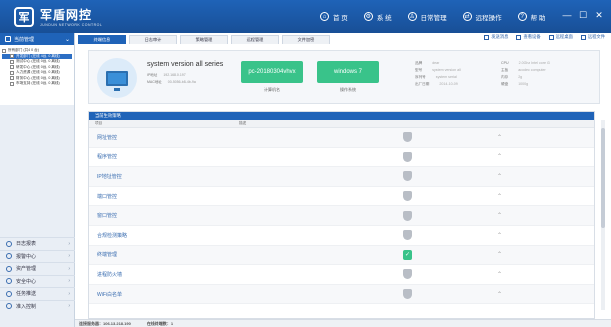 The width and height of the screenshot is (611, 327). What do you see at coordinates (9, 306) in the screenshot?
I see `access-icon` at bounding box center [9, 306].